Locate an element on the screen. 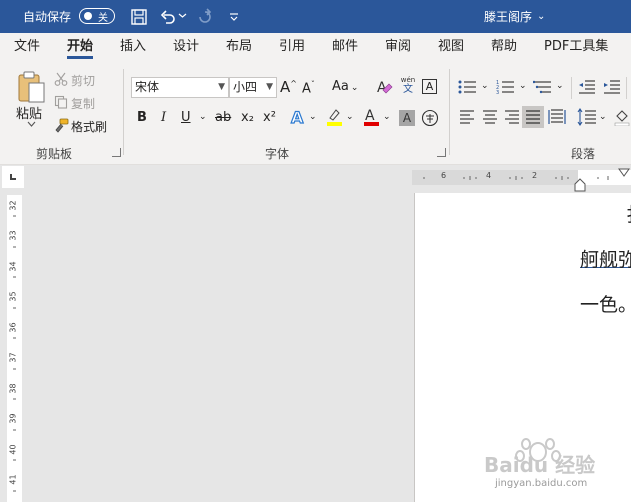 The image size is (631, 502). highlight-icon is located at coordinates (334, 117).